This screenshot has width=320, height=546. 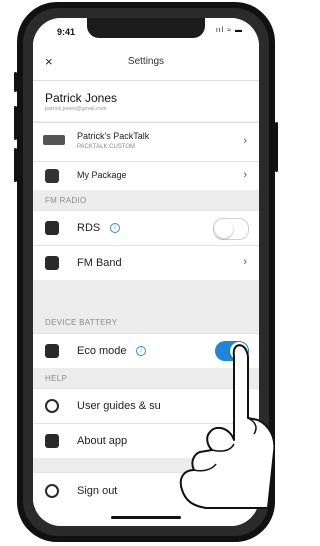 I want to click on notch, so click(x=146, y=28).